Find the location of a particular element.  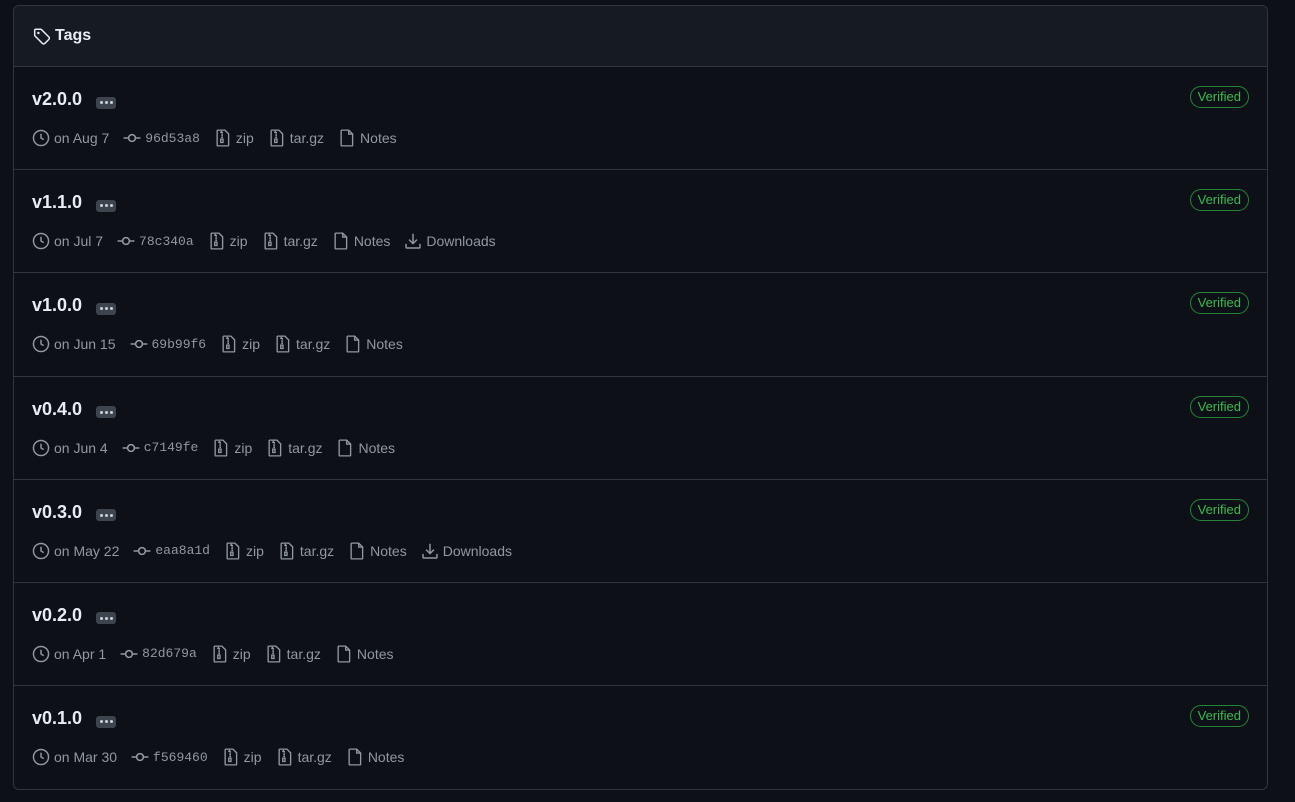

commit-link: c7149fe is located at coordinates (160, 448).